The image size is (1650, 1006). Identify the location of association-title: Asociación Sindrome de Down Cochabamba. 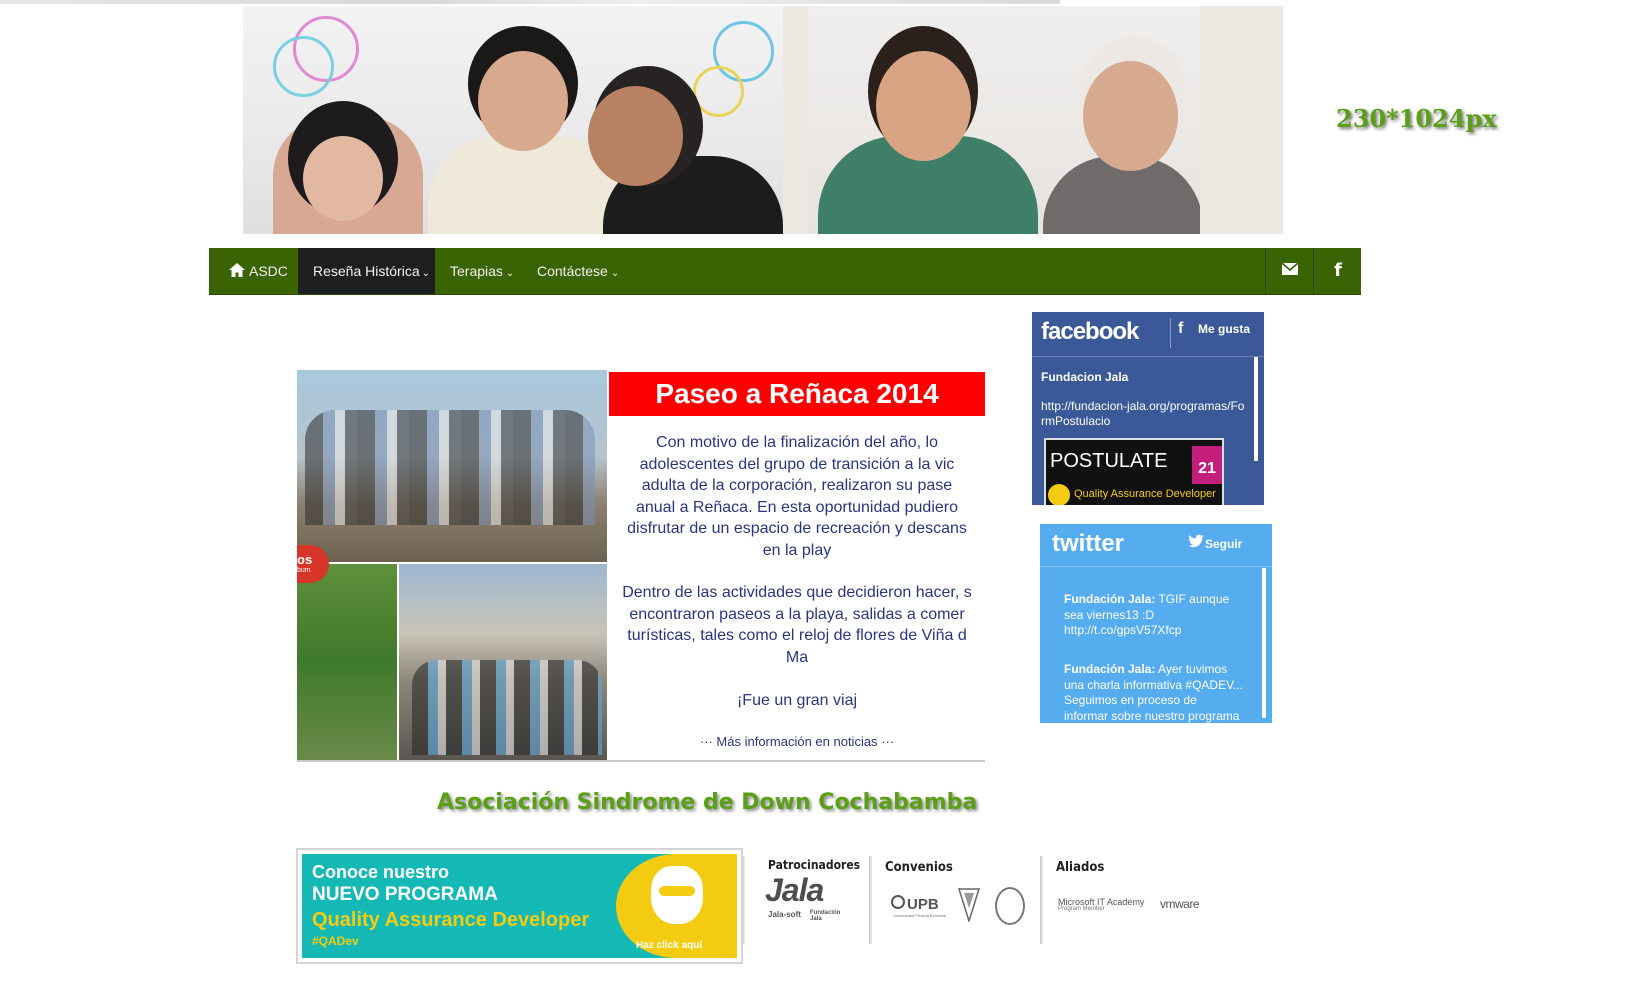
(707, 802).